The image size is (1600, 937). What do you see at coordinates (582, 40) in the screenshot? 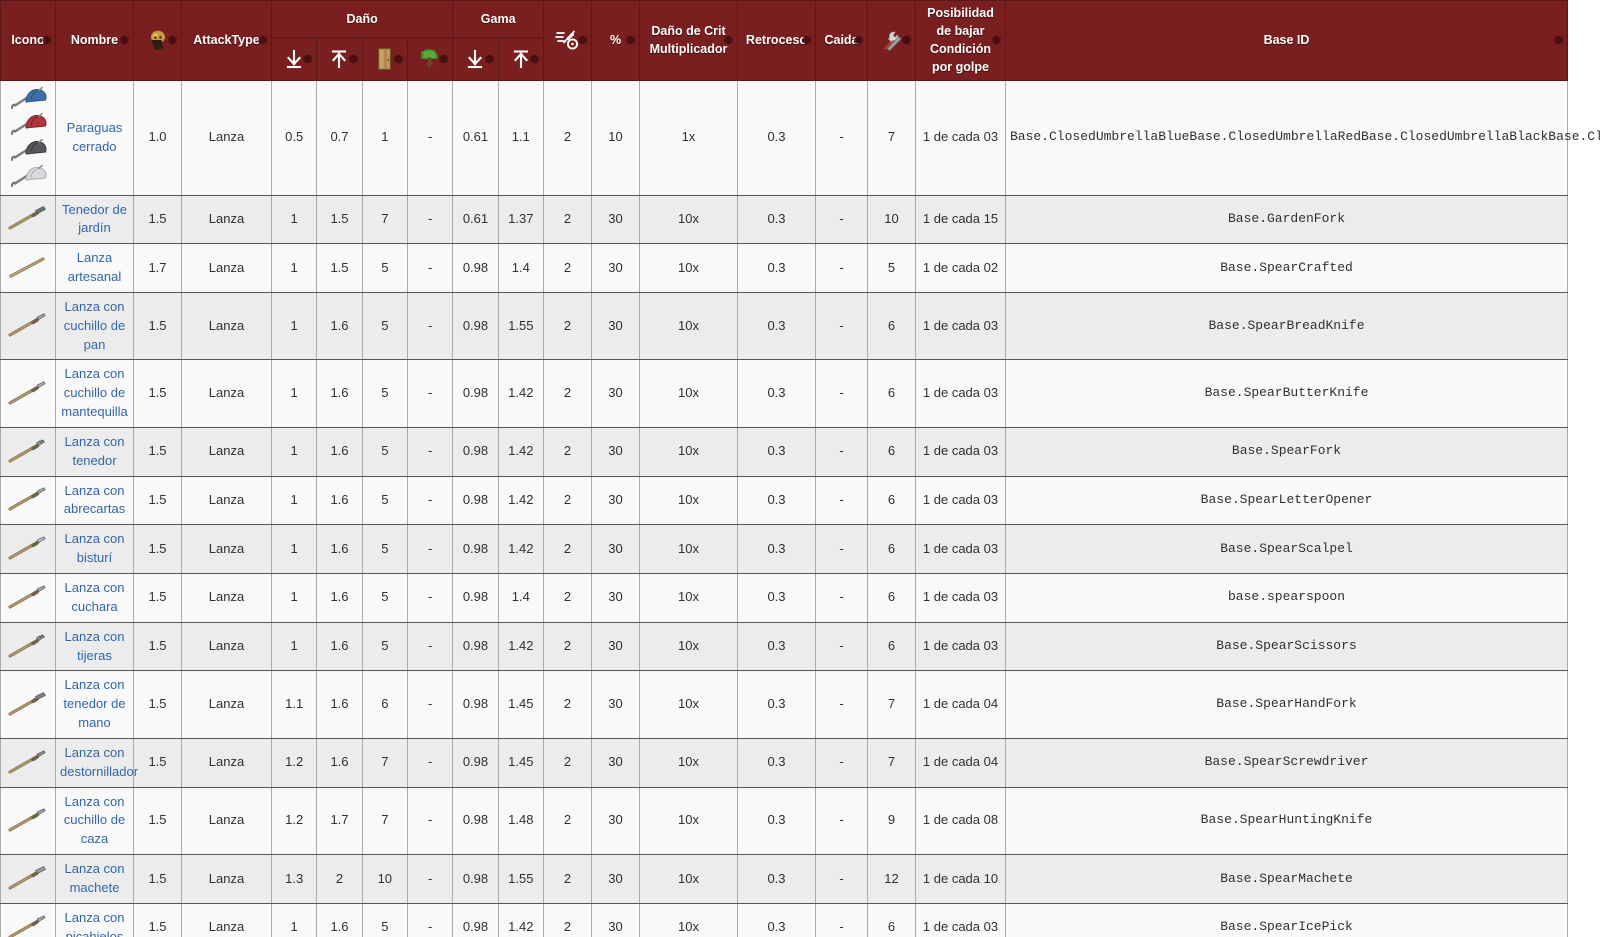
I see `sort-indicator-crit_rng` at bounding box center [582, 40].